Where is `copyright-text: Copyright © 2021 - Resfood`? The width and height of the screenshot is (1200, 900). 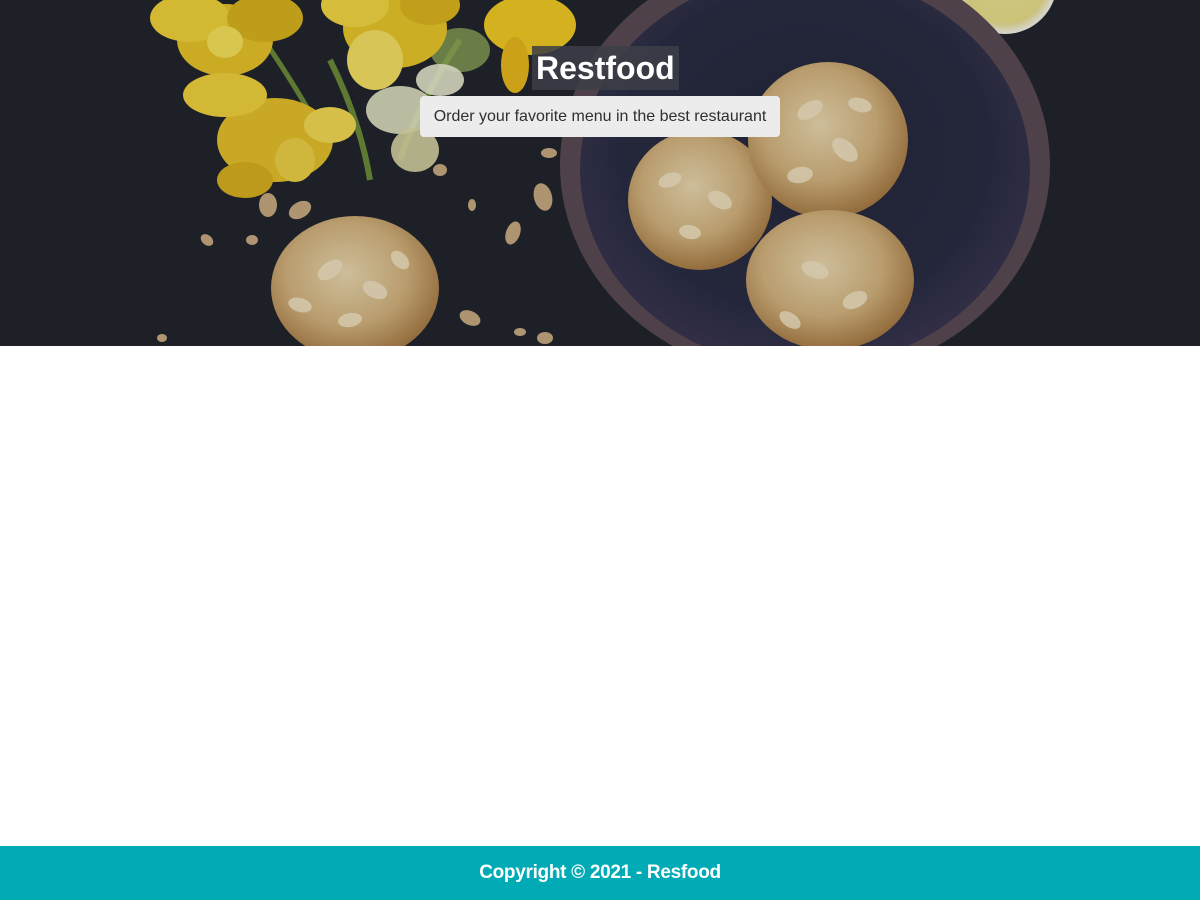 copyright-text: Copyright © 2021 - Resfood is located at coordinates (600, 872).